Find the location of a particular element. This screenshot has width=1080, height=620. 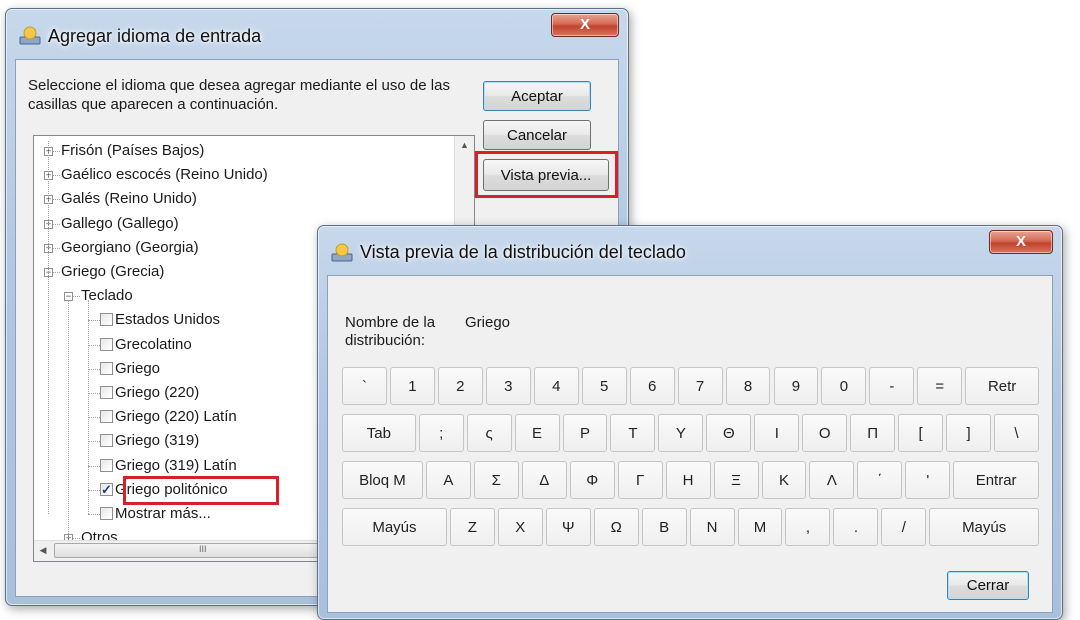

keyboard-key: - is located at coordinates (892, 386).